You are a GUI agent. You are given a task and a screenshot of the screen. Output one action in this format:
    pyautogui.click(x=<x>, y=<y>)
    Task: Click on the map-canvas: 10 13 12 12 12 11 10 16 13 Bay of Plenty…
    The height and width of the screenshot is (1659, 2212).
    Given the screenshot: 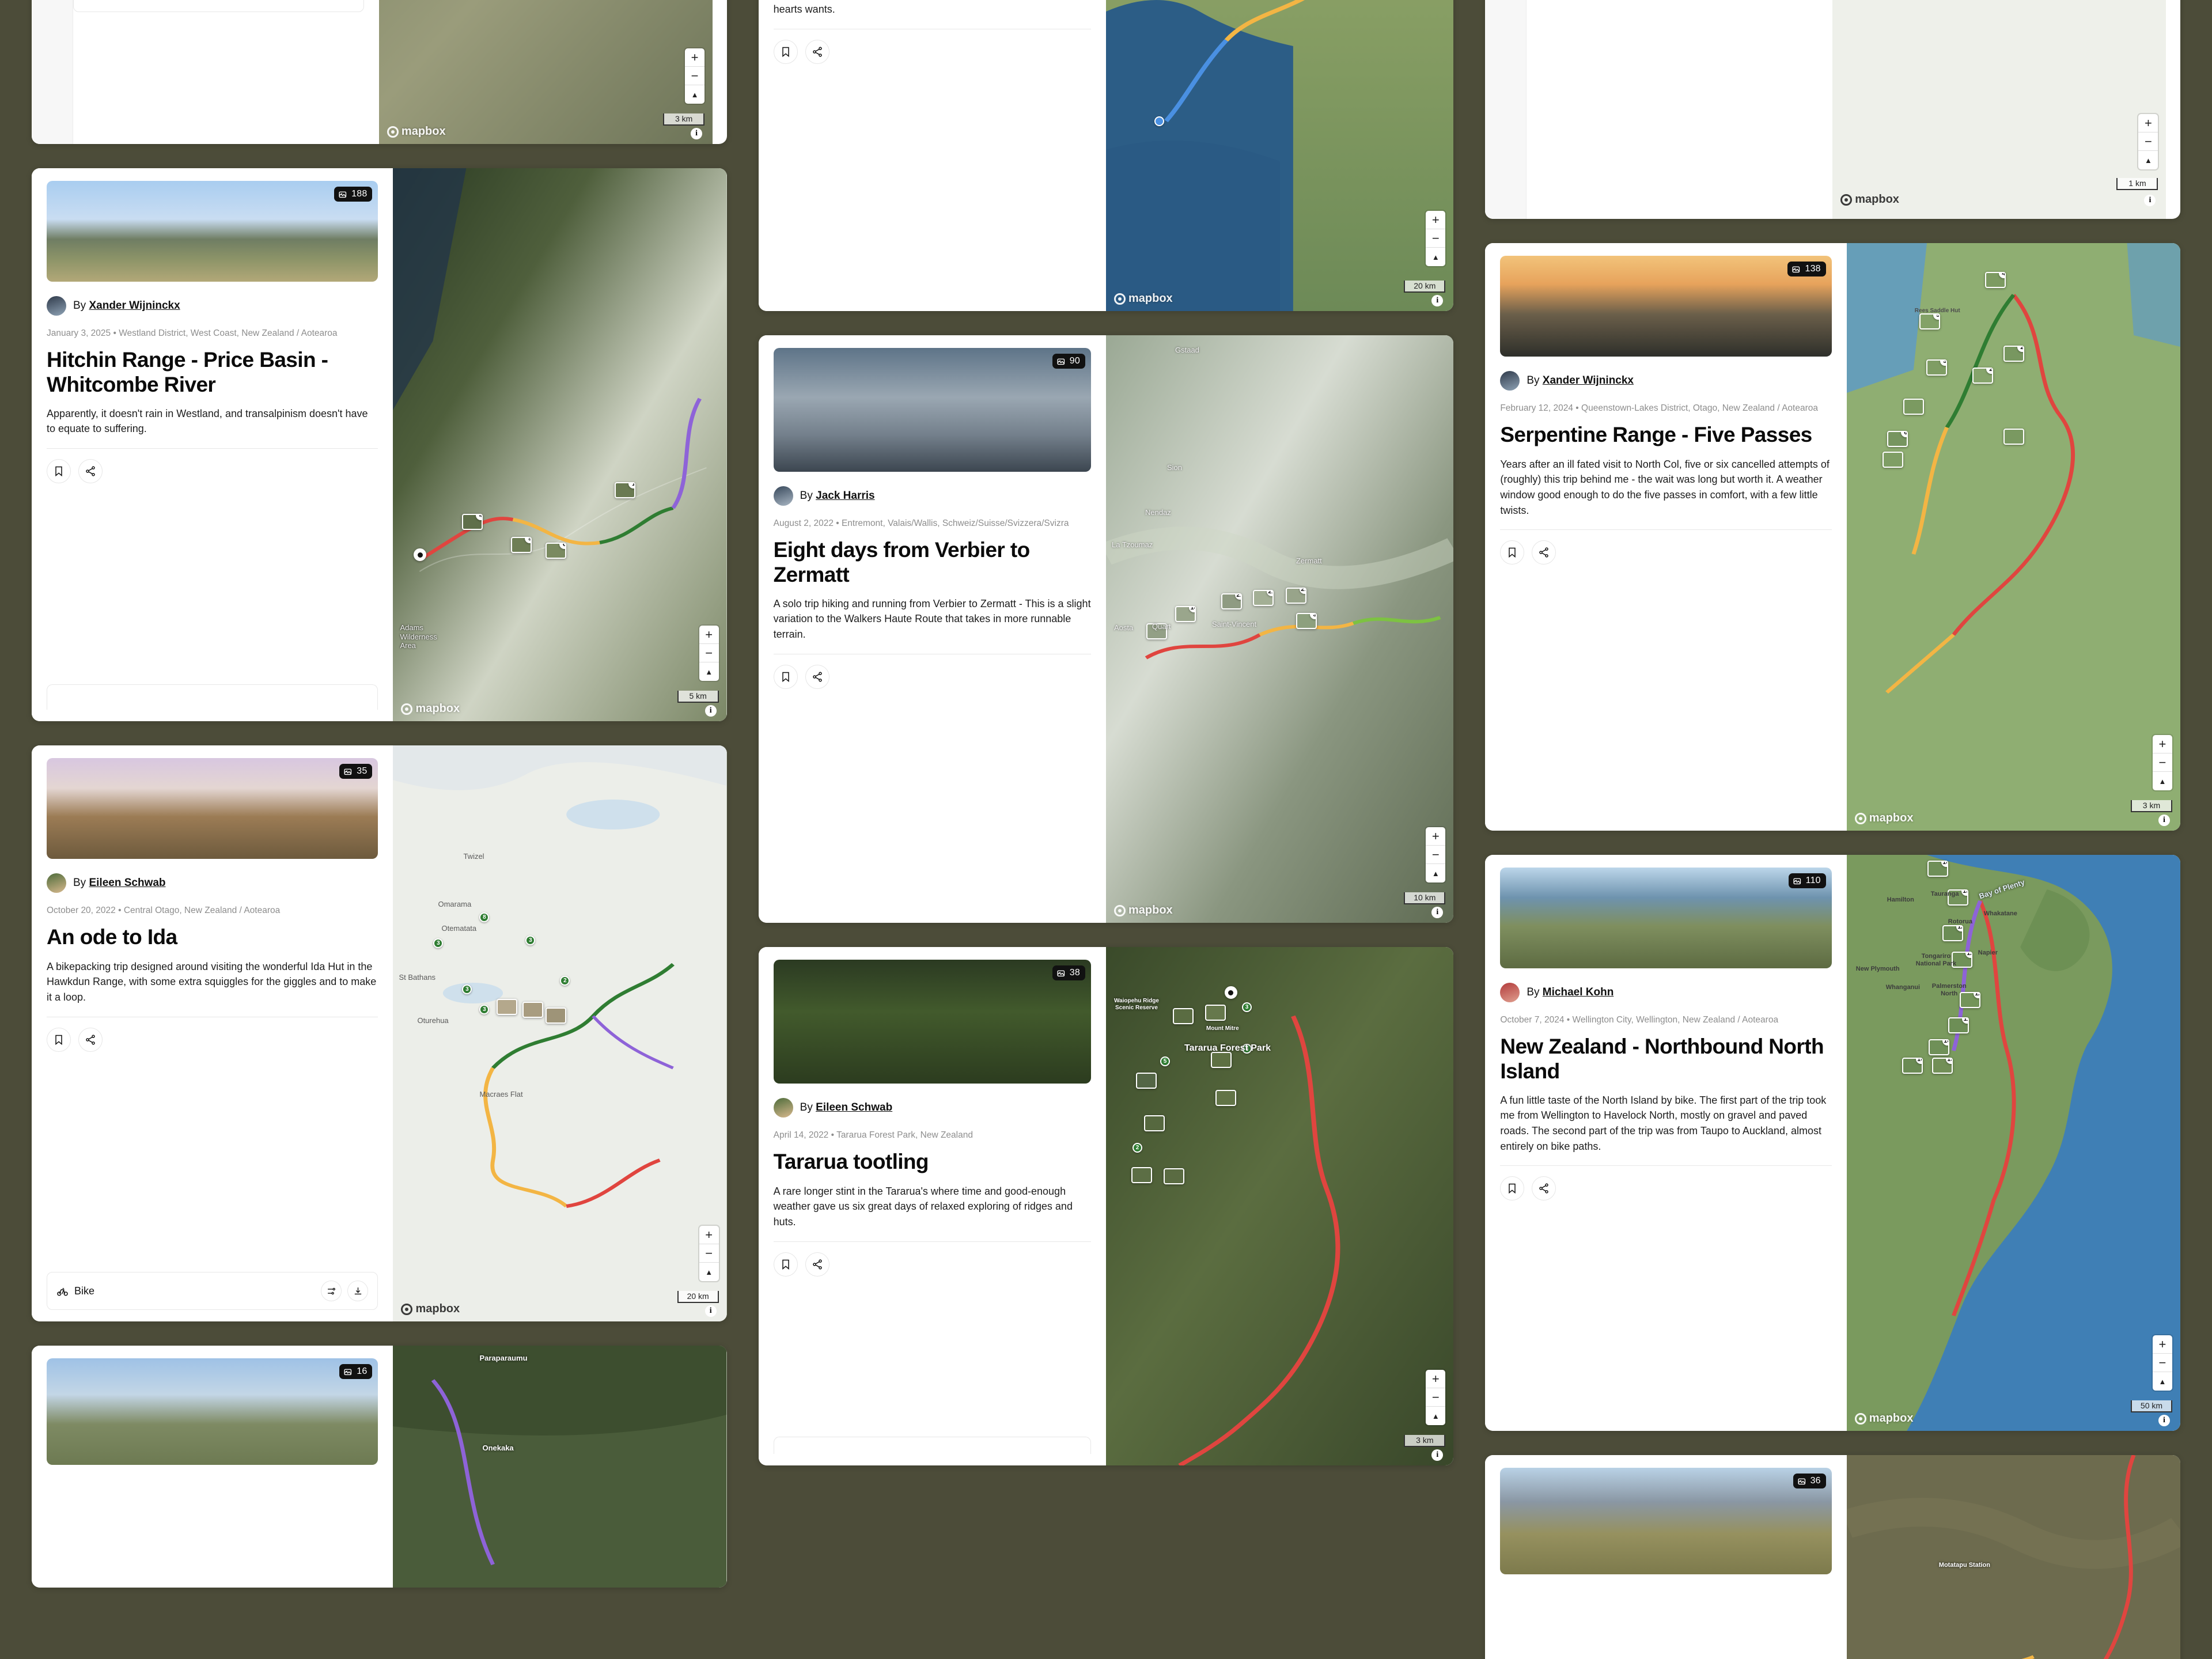 What is the action you would take?
    pyautogui.click(x=2013, y=1143)
    